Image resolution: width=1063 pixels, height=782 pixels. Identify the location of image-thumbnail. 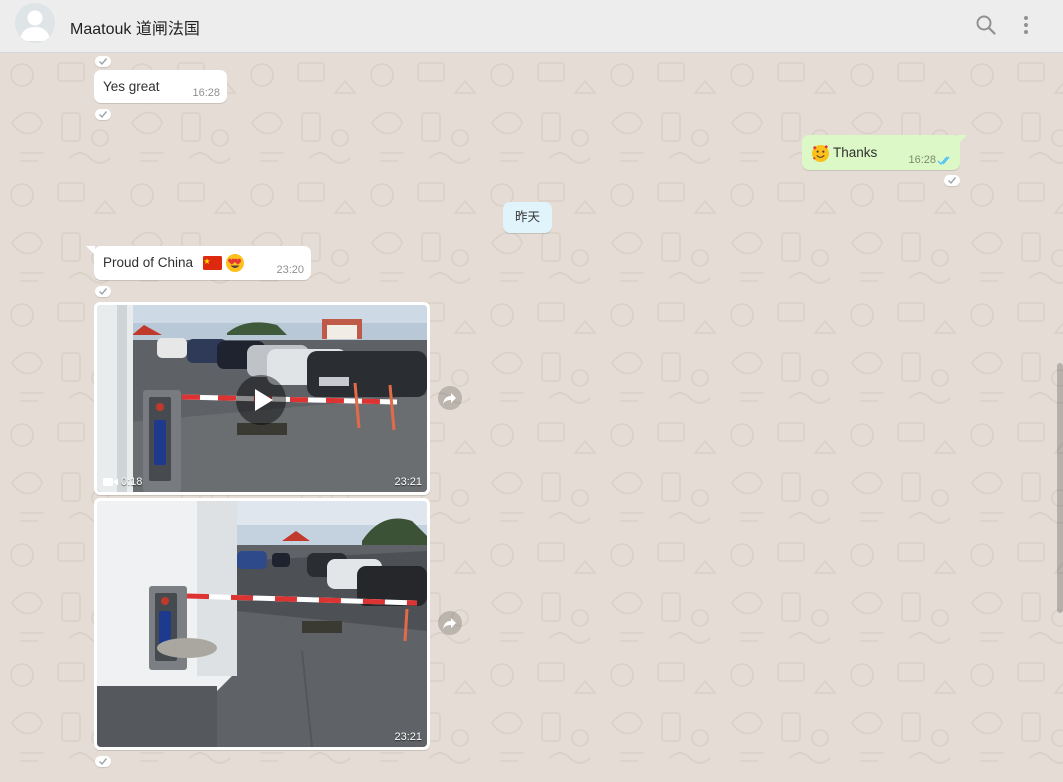
(262, 624).